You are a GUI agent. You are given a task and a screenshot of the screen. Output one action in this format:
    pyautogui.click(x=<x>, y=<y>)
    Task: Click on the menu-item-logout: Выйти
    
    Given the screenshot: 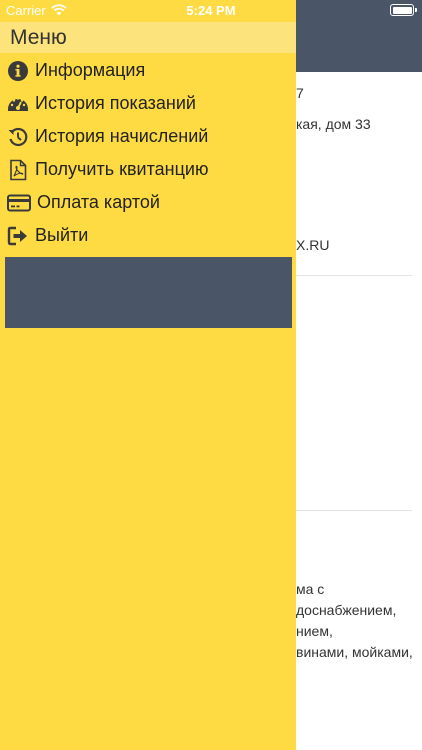 What is the action you would take?
    pyautogui.click(x=148, y=236)
    